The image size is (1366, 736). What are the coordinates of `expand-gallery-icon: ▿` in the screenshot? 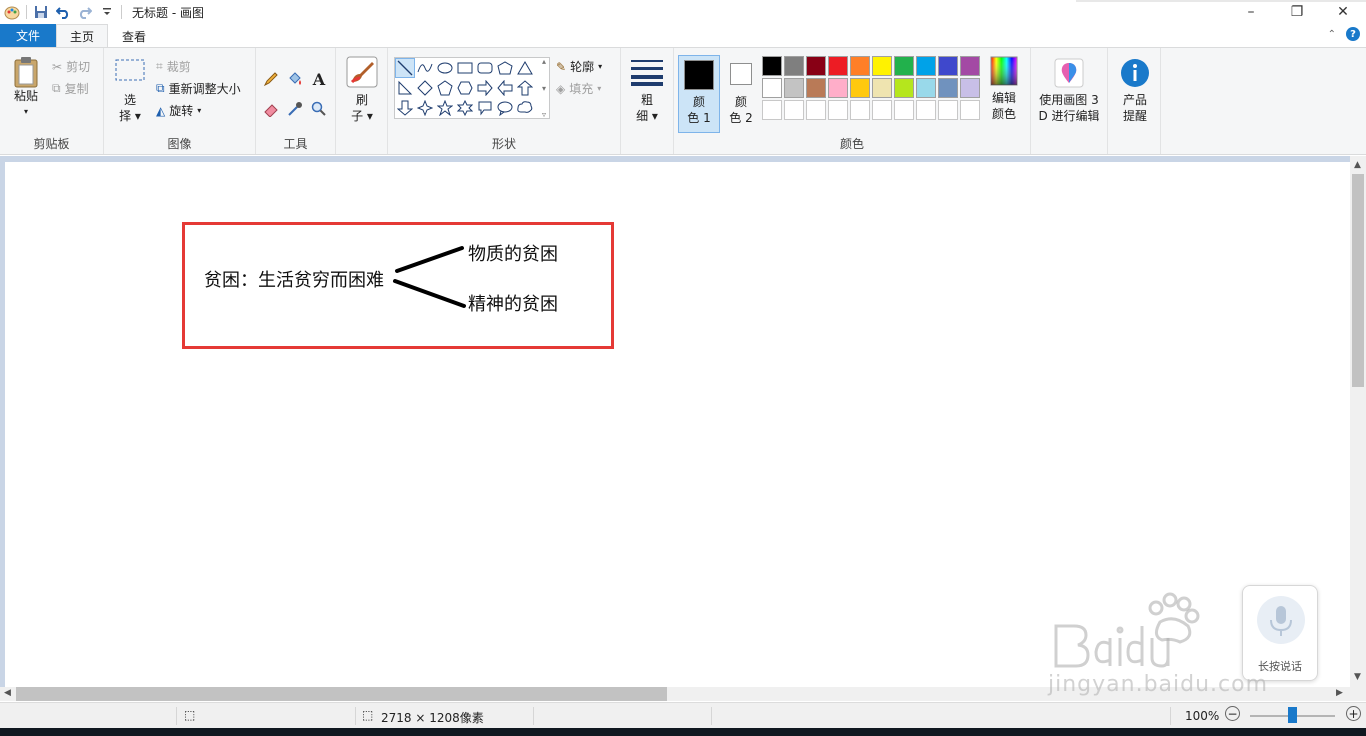 It's located at (544, 114).